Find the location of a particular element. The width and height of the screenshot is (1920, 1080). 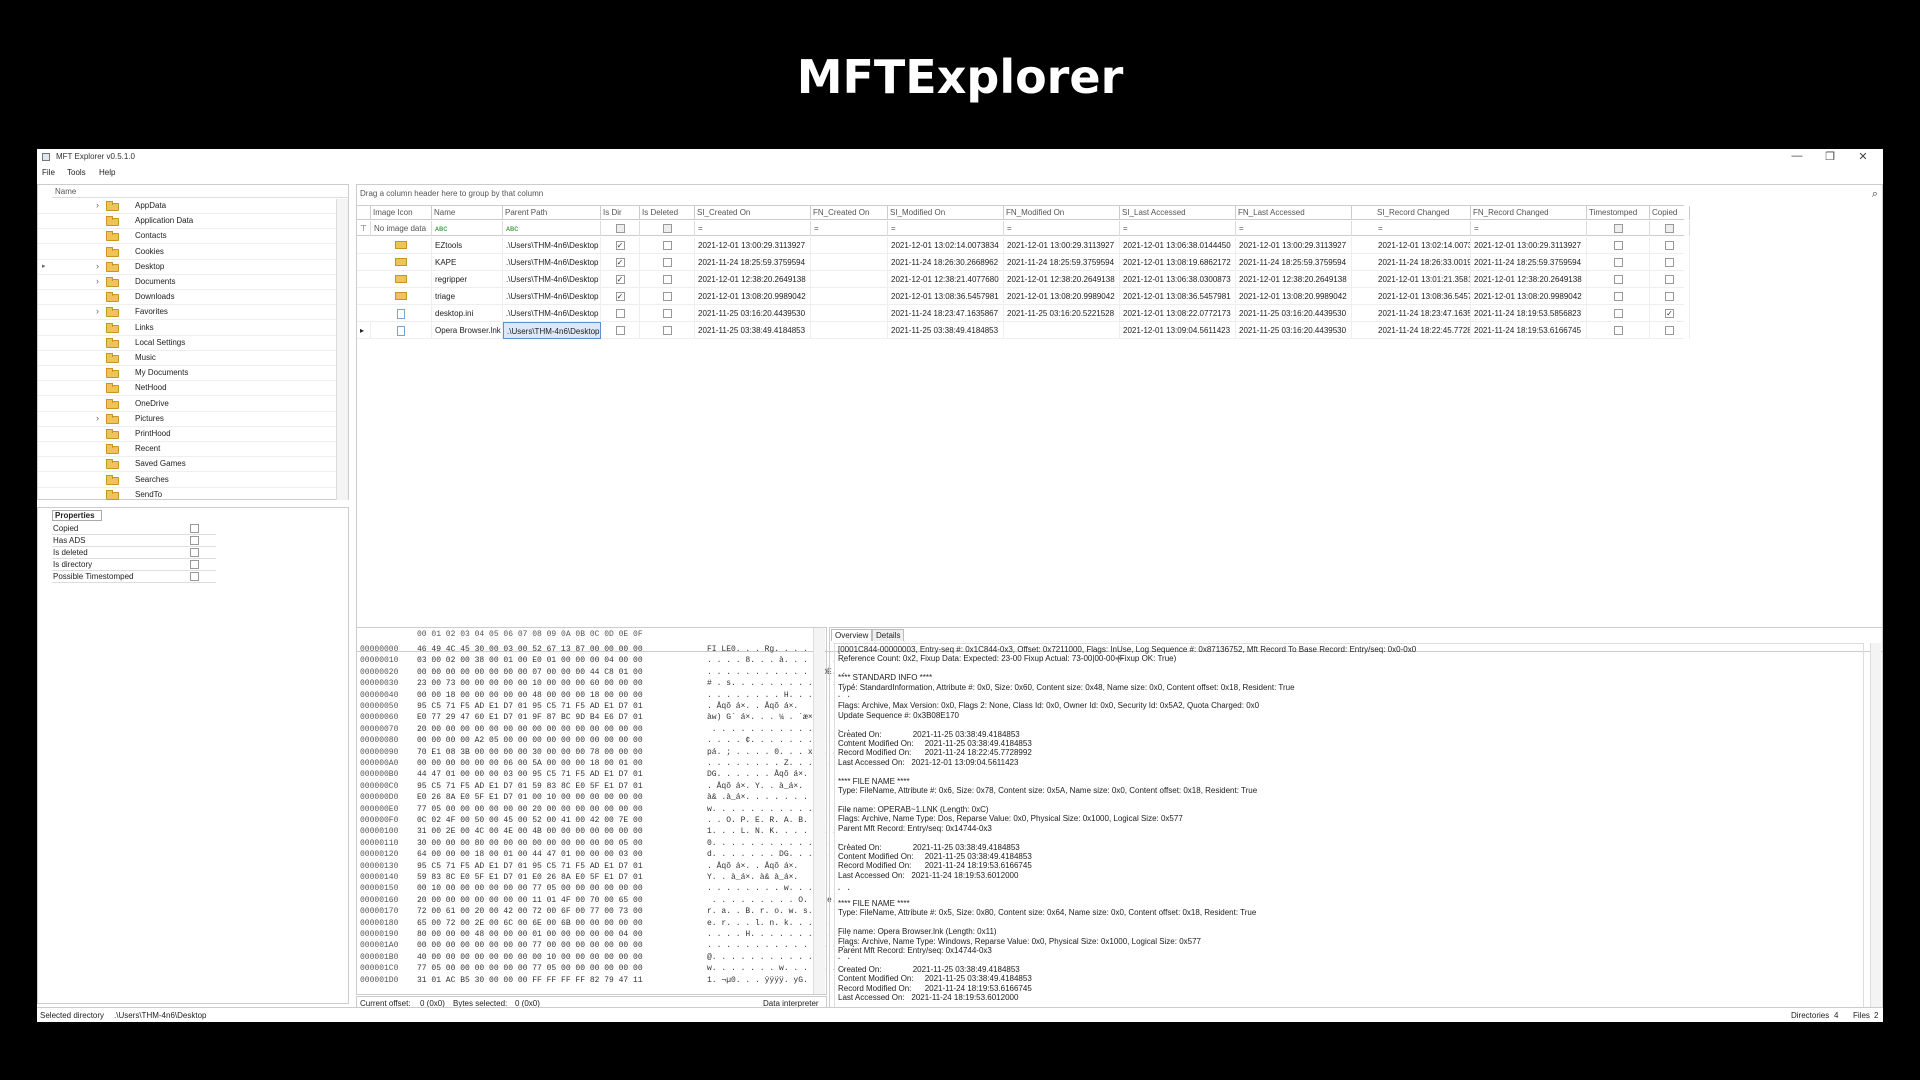

tree-item: My Documents is located at coordinates (187, 374).